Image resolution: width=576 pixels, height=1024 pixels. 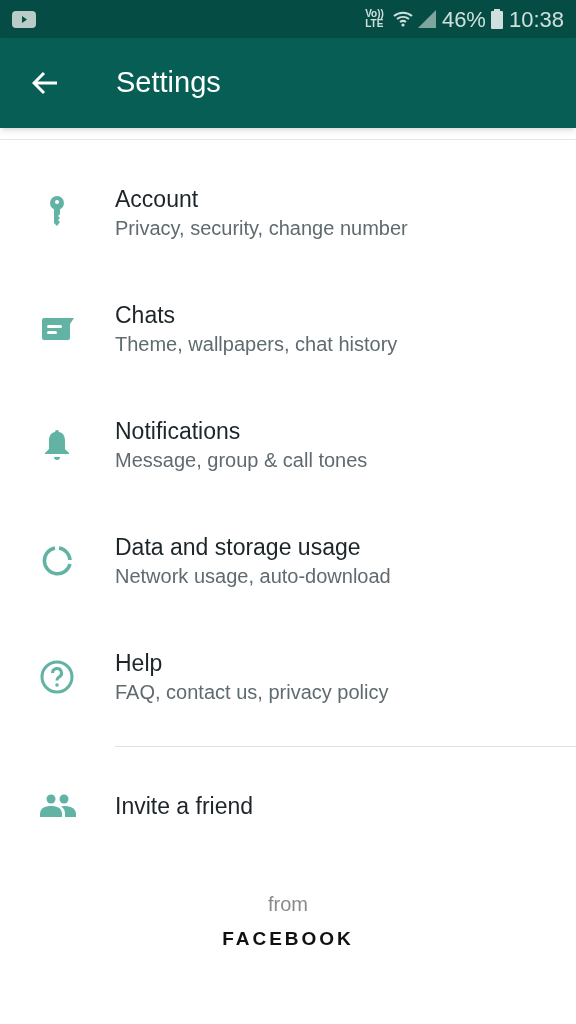 I want to click on battery-icon, so click(x=496, y=19).